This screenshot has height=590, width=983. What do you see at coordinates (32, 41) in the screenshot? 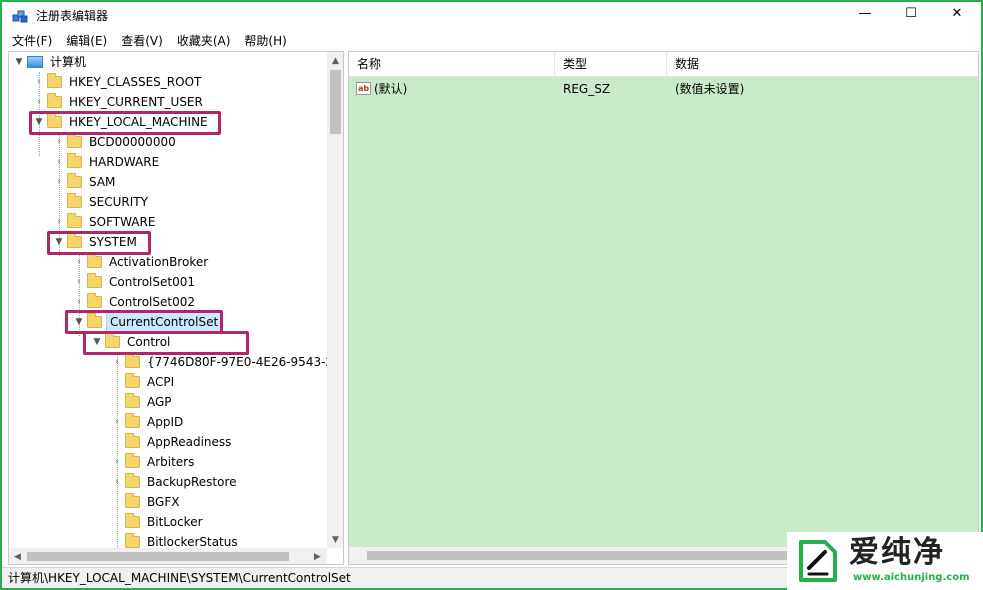
I see `menu-file: 文件(F)` at bounding box center [32, 41].